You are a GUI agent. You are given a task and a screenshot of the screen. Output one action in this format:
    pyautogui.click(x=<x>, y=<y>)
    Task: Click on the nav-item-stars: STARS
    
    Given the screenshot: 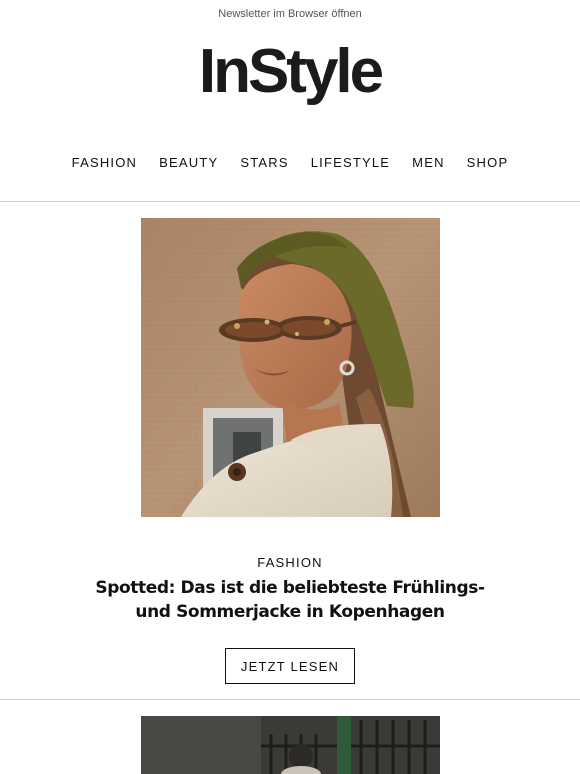 What is the action you would take?
    pyautogui.click(x=264, y=162)
    